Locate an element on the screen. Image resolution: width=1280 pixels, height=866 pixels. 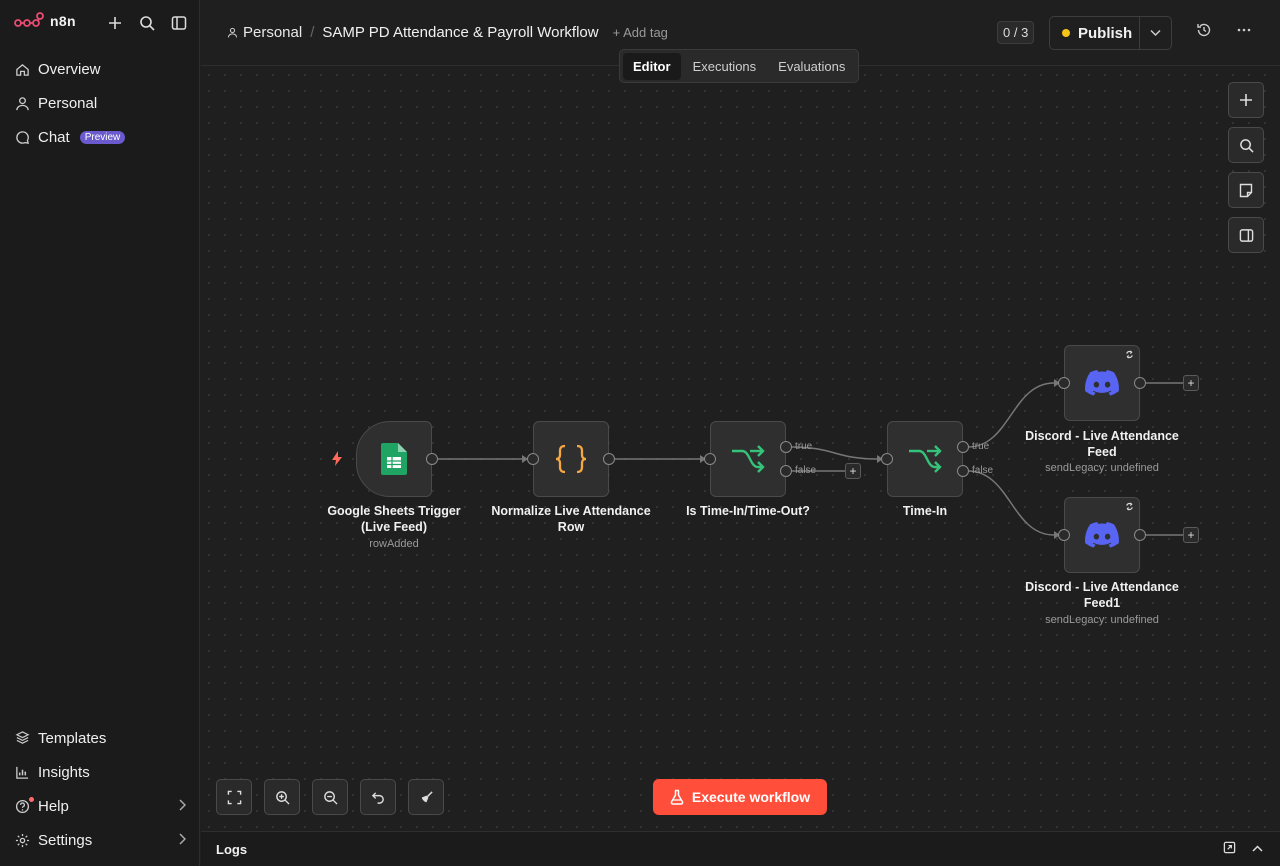
zoom-out-button is located at coordinates (330, 797).